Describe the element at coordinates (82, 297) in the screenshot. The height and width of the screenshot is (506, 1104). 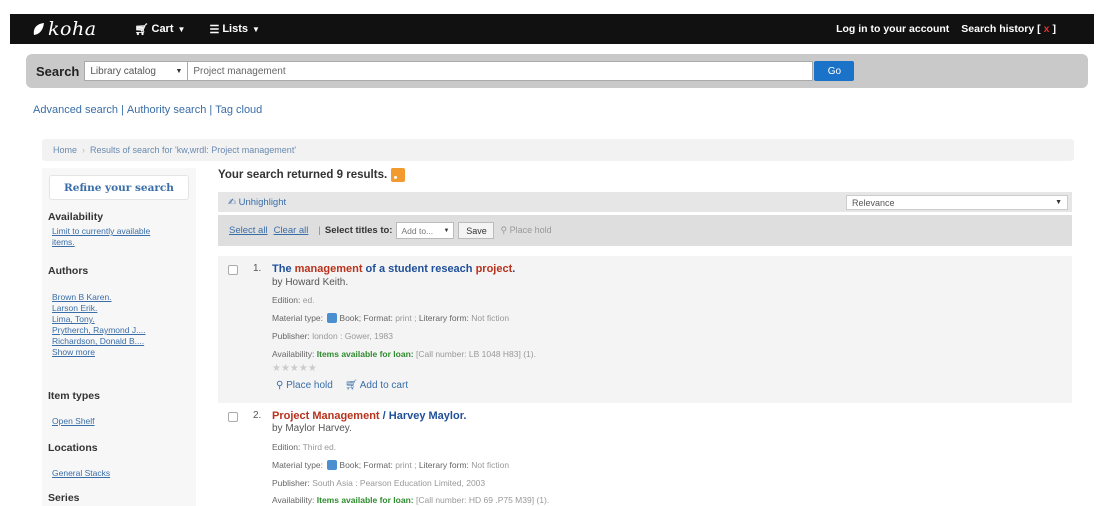
I see `facet-author-1: Brown B Karen.` at that location.